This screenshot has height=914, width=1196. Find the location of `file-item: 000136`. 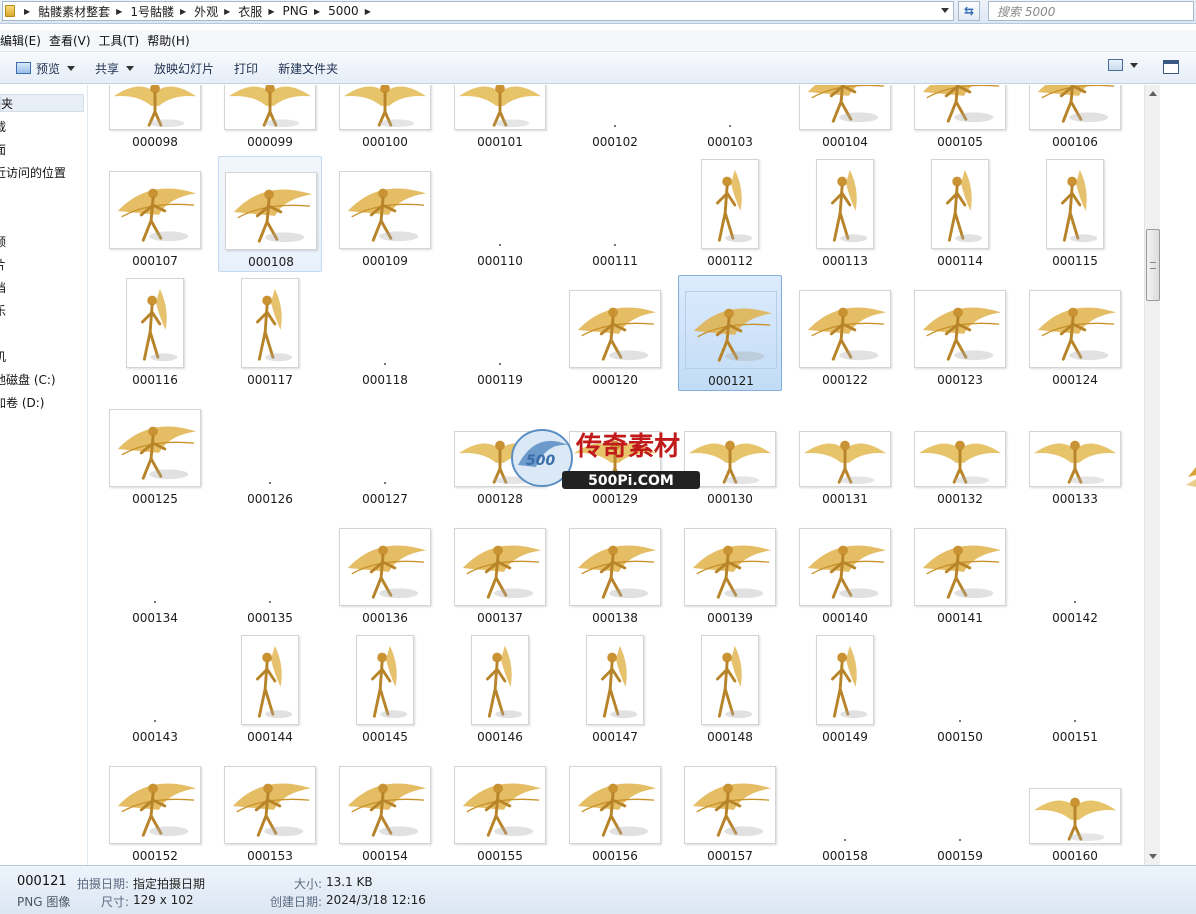

file-item: 000136 is located at coordinates (385, 571).